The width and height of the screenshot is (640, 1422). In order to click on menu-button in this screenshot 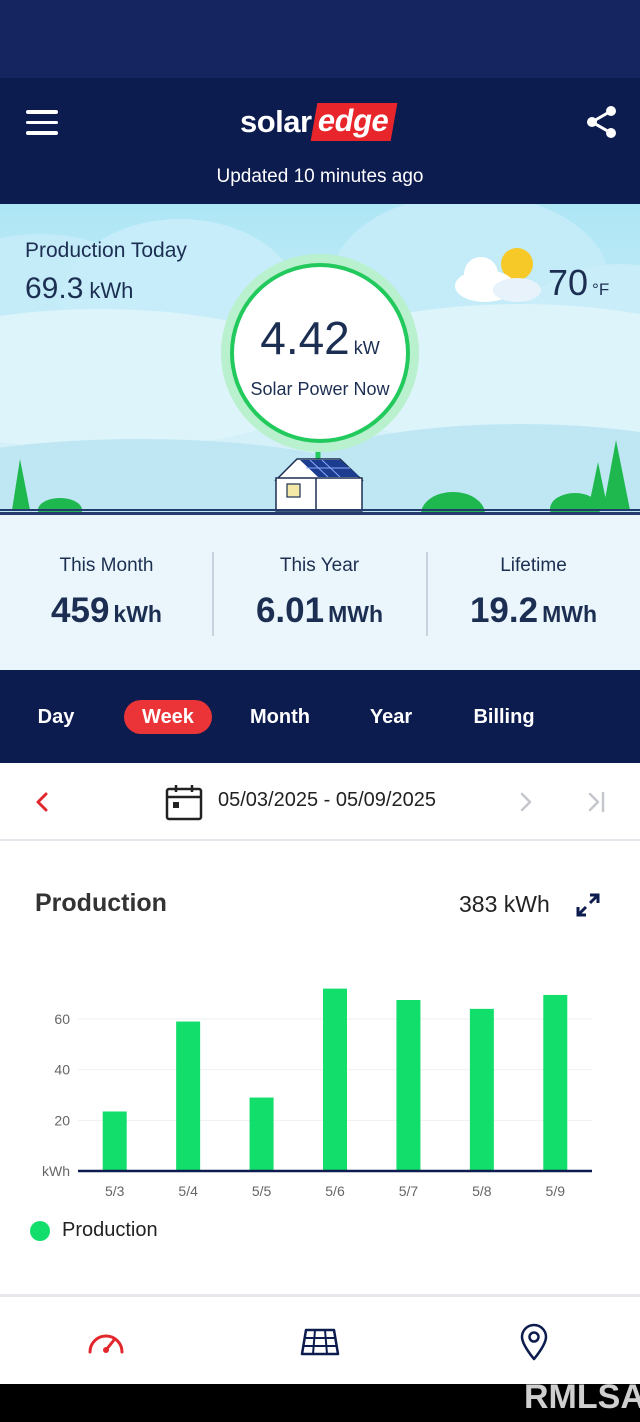, I will do `click(42, 122)`.